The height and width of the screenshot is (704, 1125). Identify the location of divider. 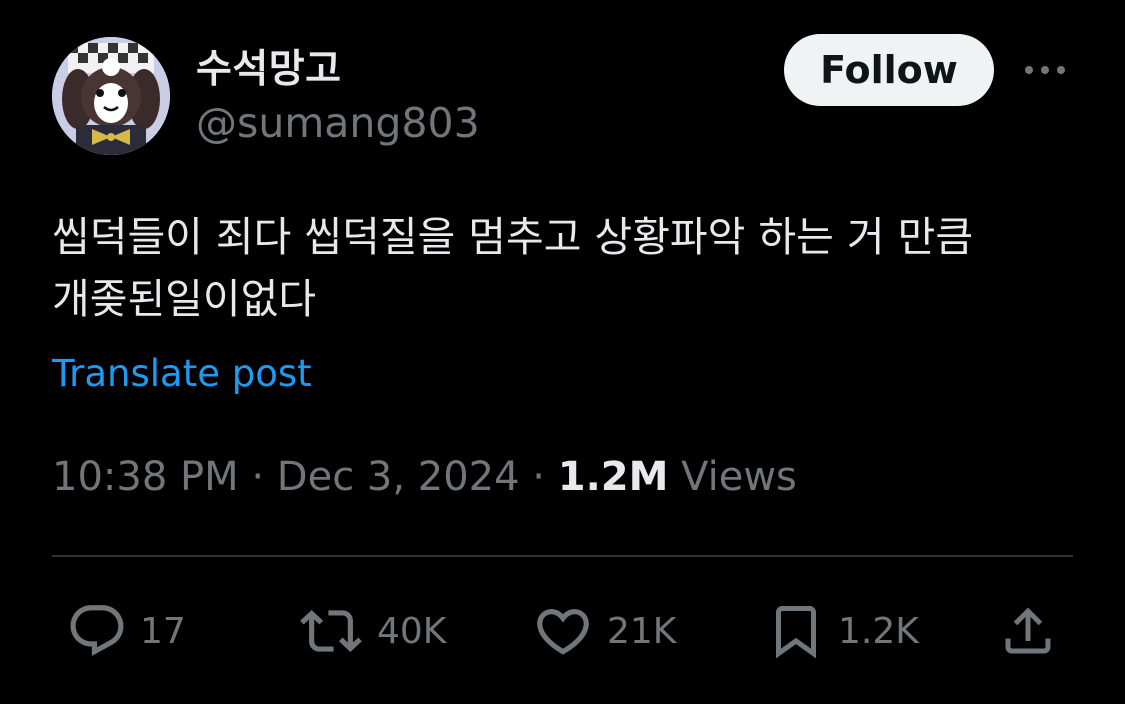
(562, 556).